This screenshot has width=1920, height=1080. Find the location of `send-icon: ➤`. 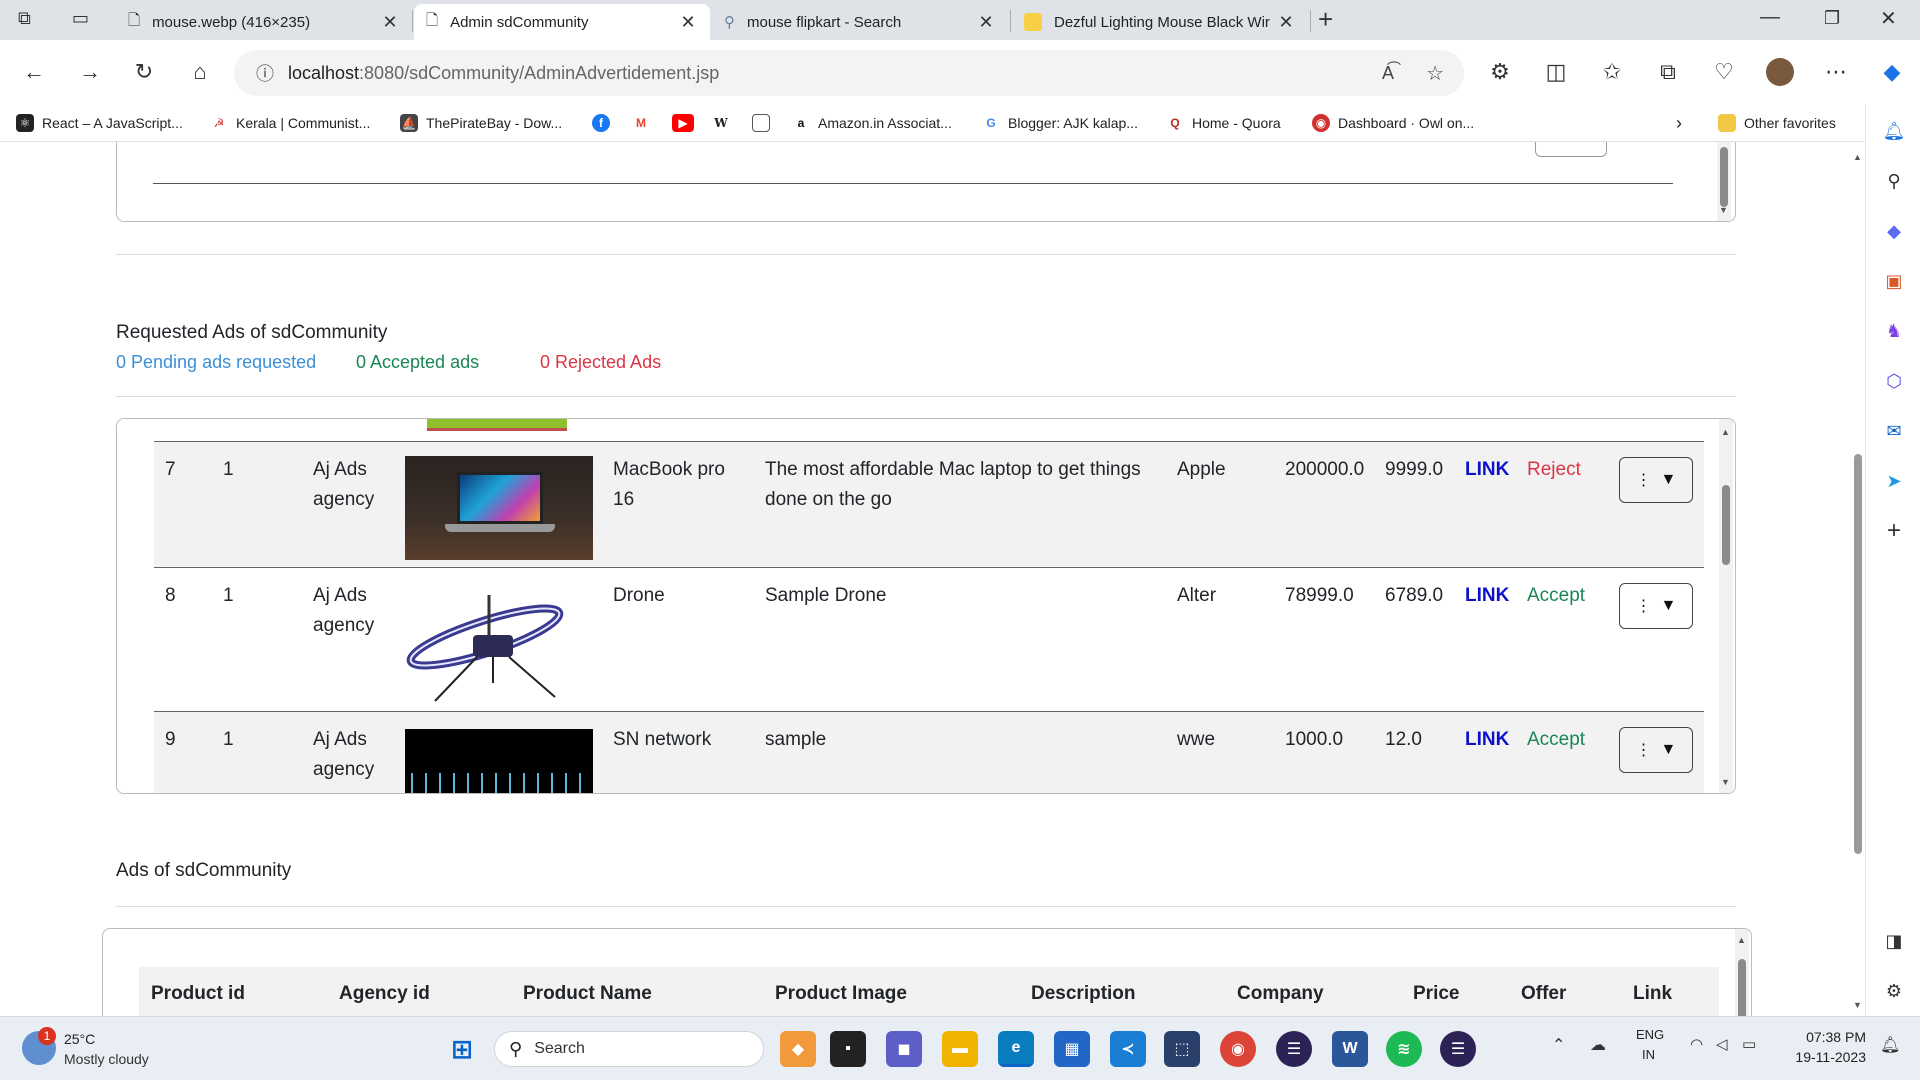

send-icon: ➤ is located at coordinates (1894, 481).